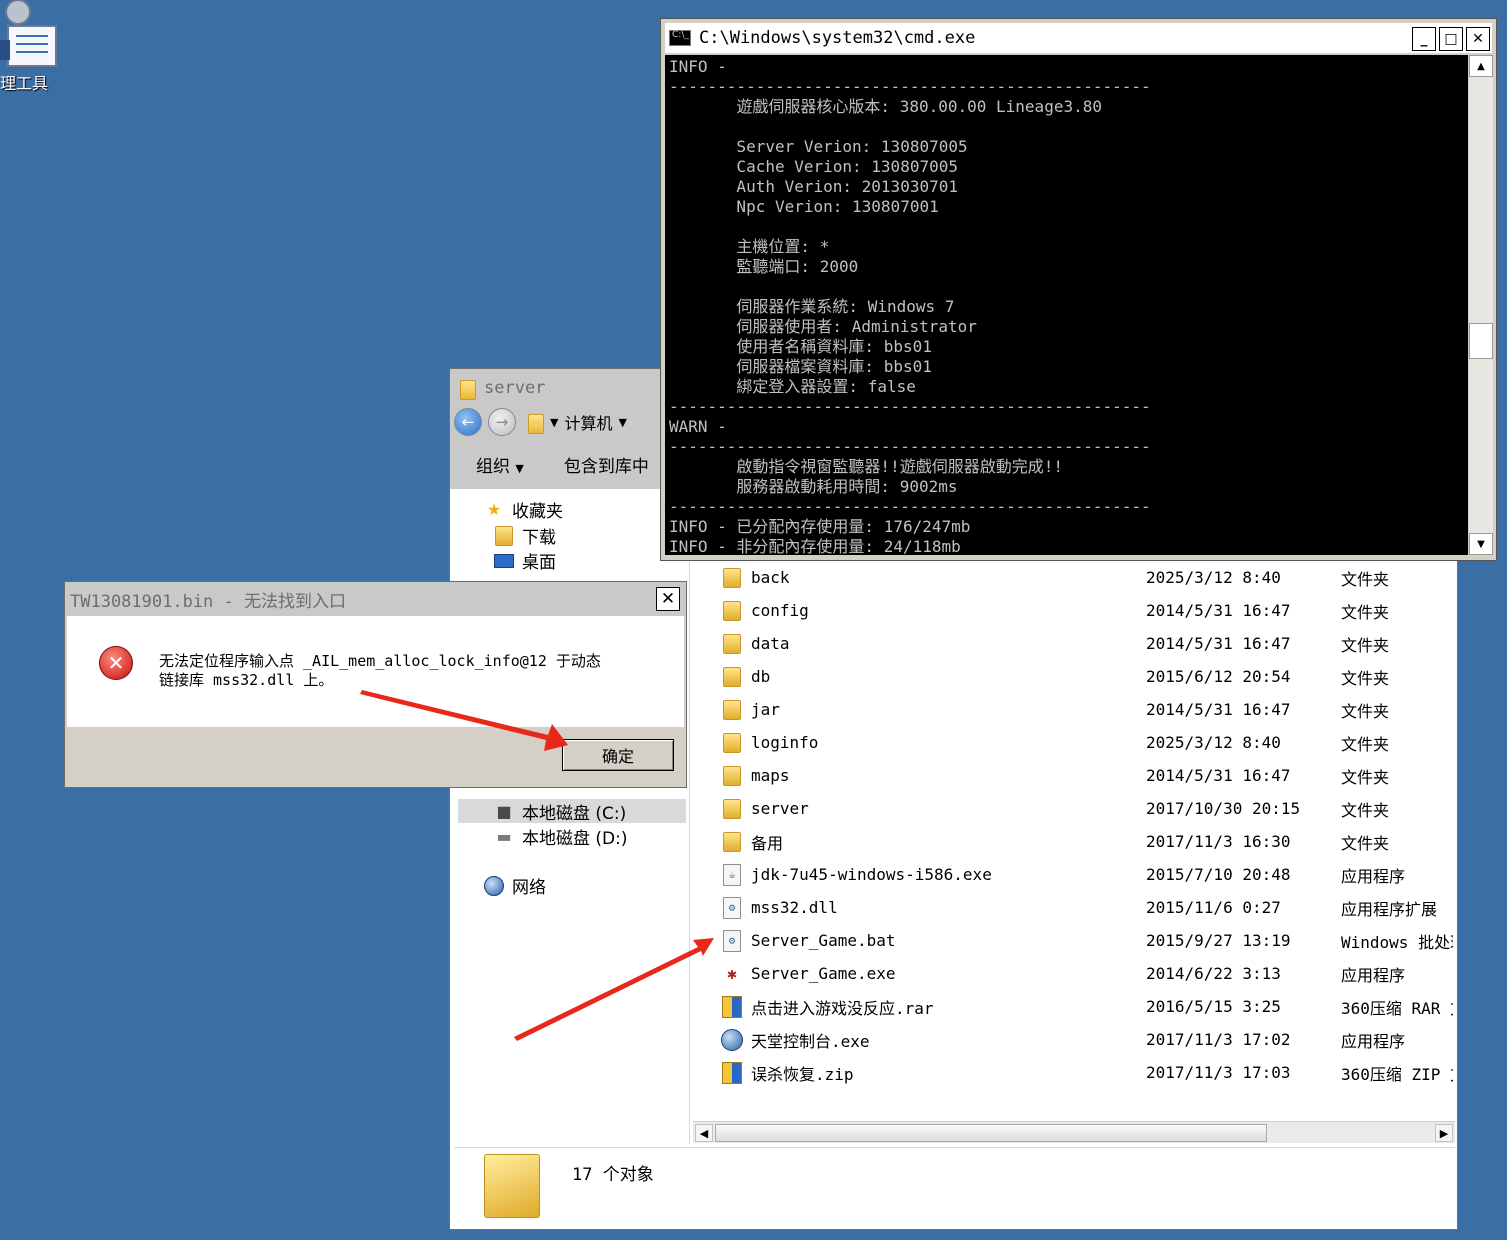  What do you see at coordinates (515, 885) in the screenshot?
I see `nav-network: 网络` at bounding box center [515, 885].